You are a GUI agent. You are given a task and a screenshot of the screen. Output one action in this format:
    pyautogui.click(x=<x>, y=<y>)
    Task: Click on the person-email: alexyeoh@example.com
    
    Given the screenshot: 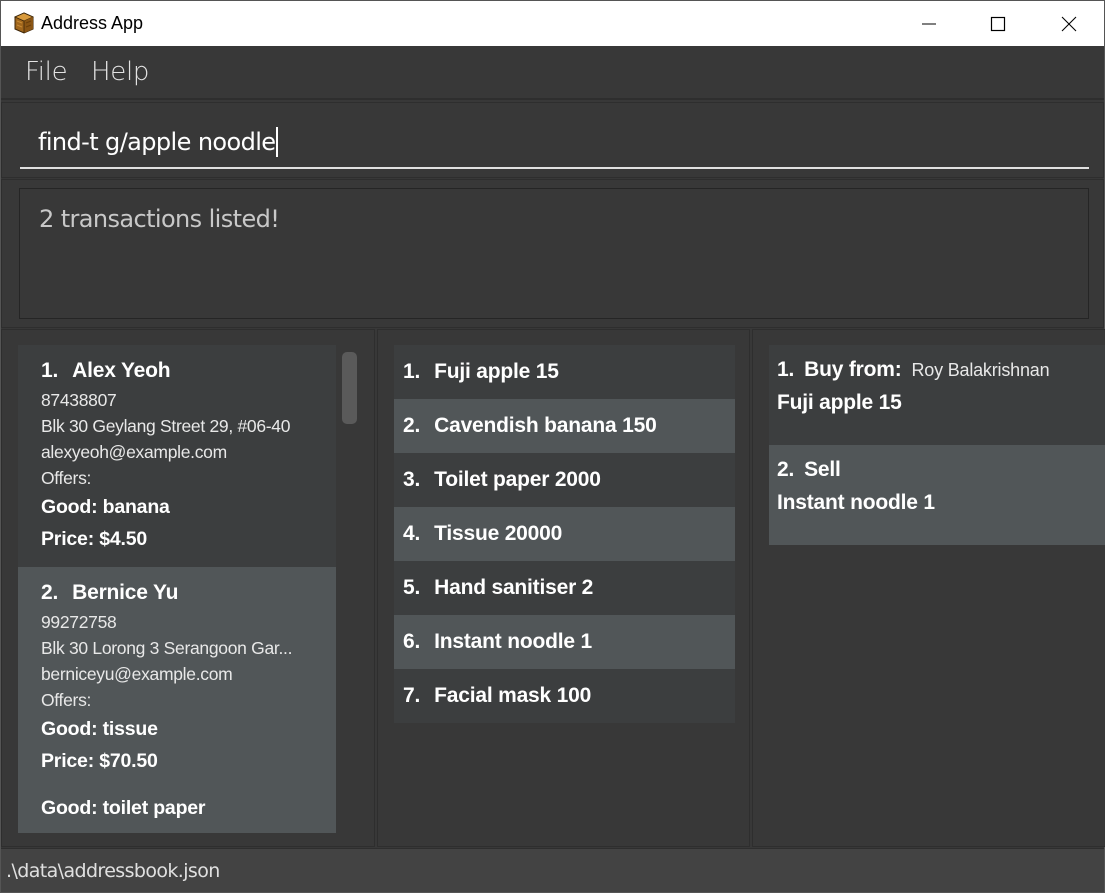 What is the action you would take?
    pyautogui.click(x=134, y=452)
    